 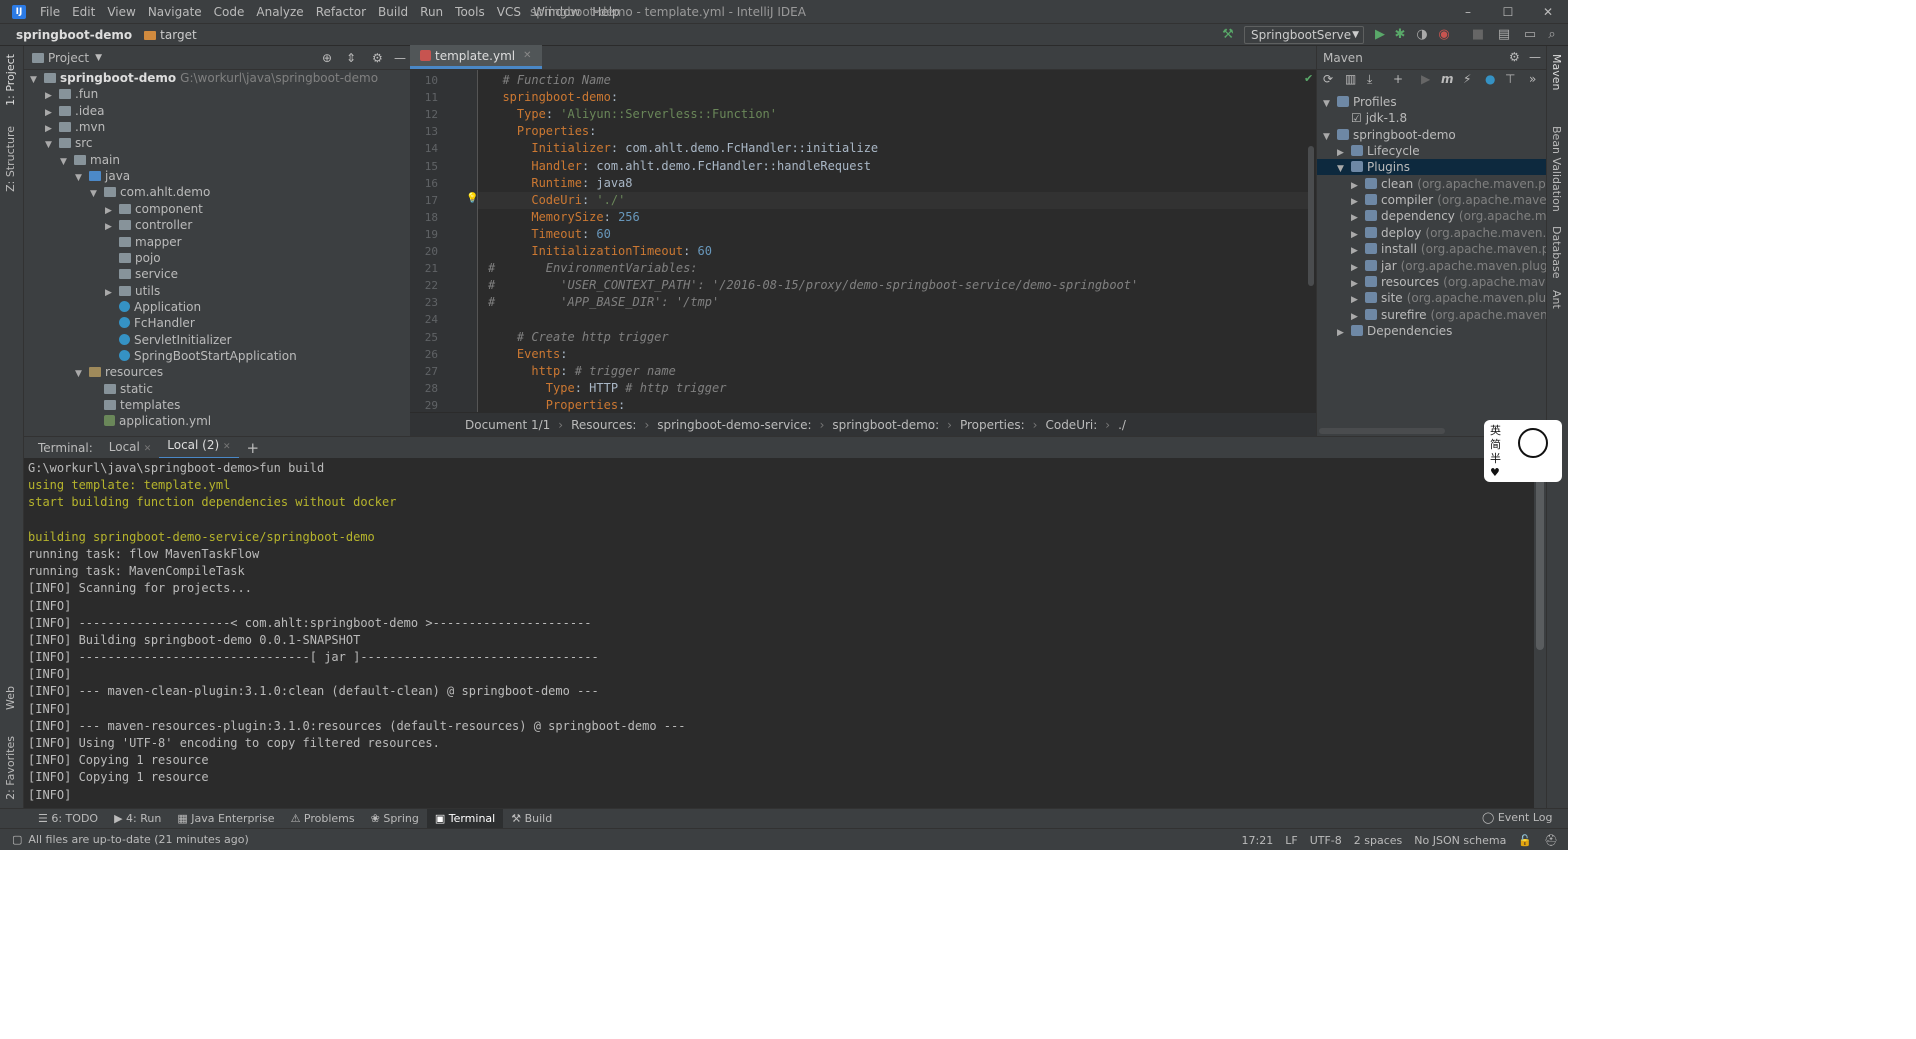 I want to click on event-log-button: ◯ Event Log, so click(x=1517, y=818).